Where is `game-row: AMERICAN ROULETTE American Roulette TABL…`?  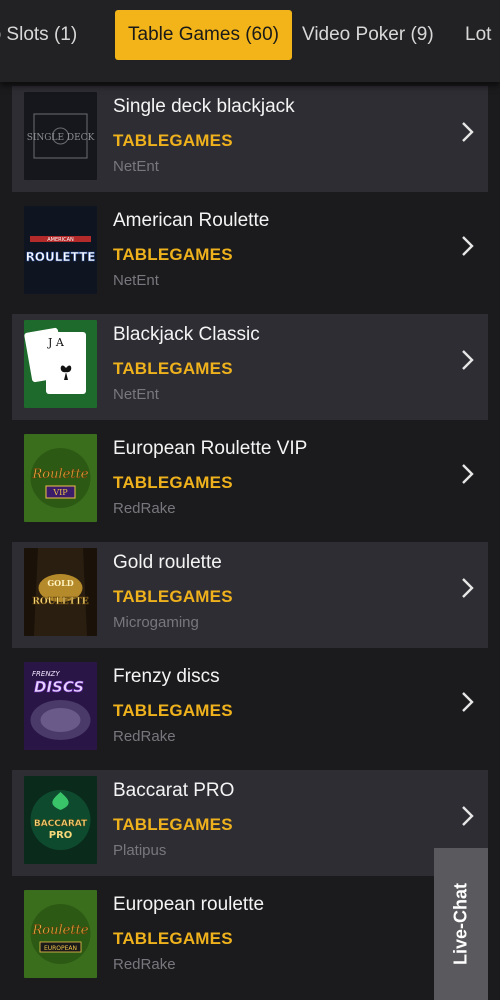
game-row: AMERICAN ROULETTE American Roulette TABL… is located at coordinates (250, 253).